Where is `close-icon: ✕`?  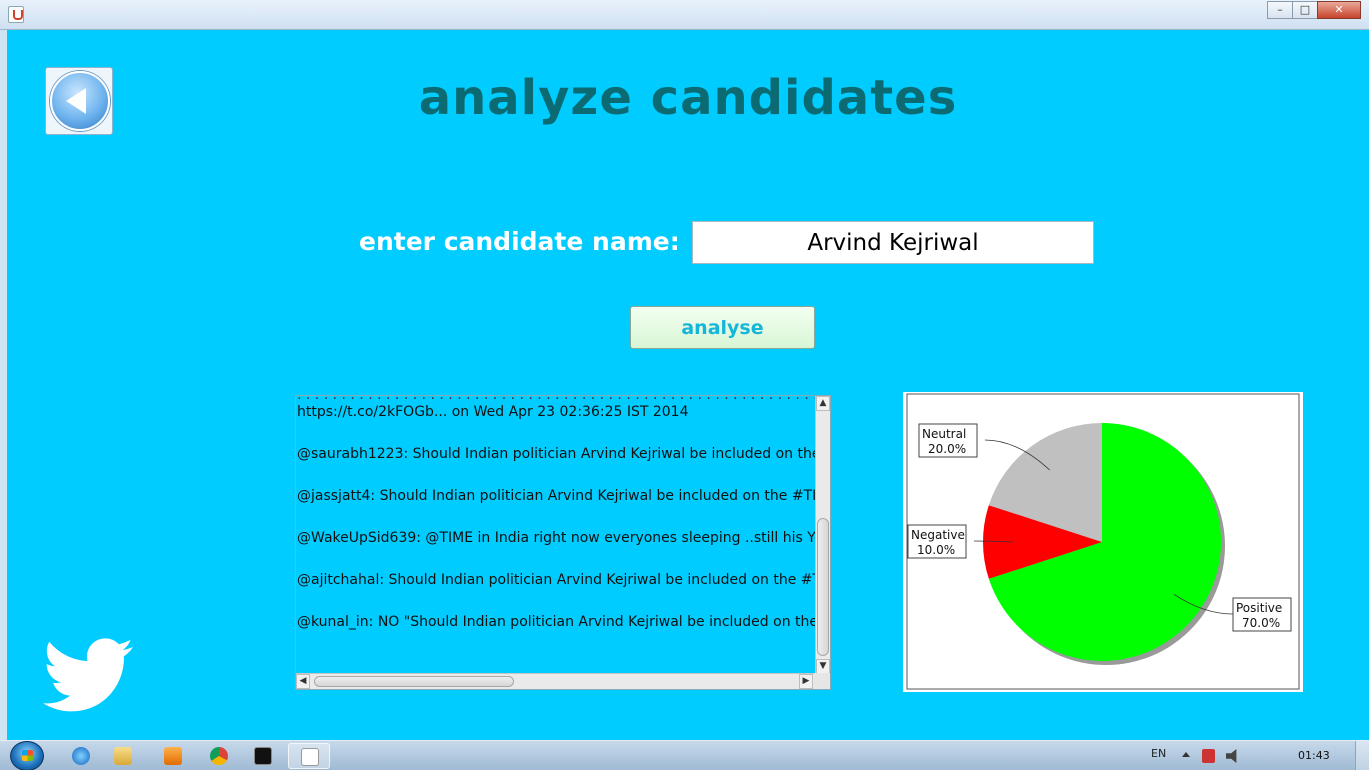 close-icon: ✕ is located at coordinates (1339, 9).